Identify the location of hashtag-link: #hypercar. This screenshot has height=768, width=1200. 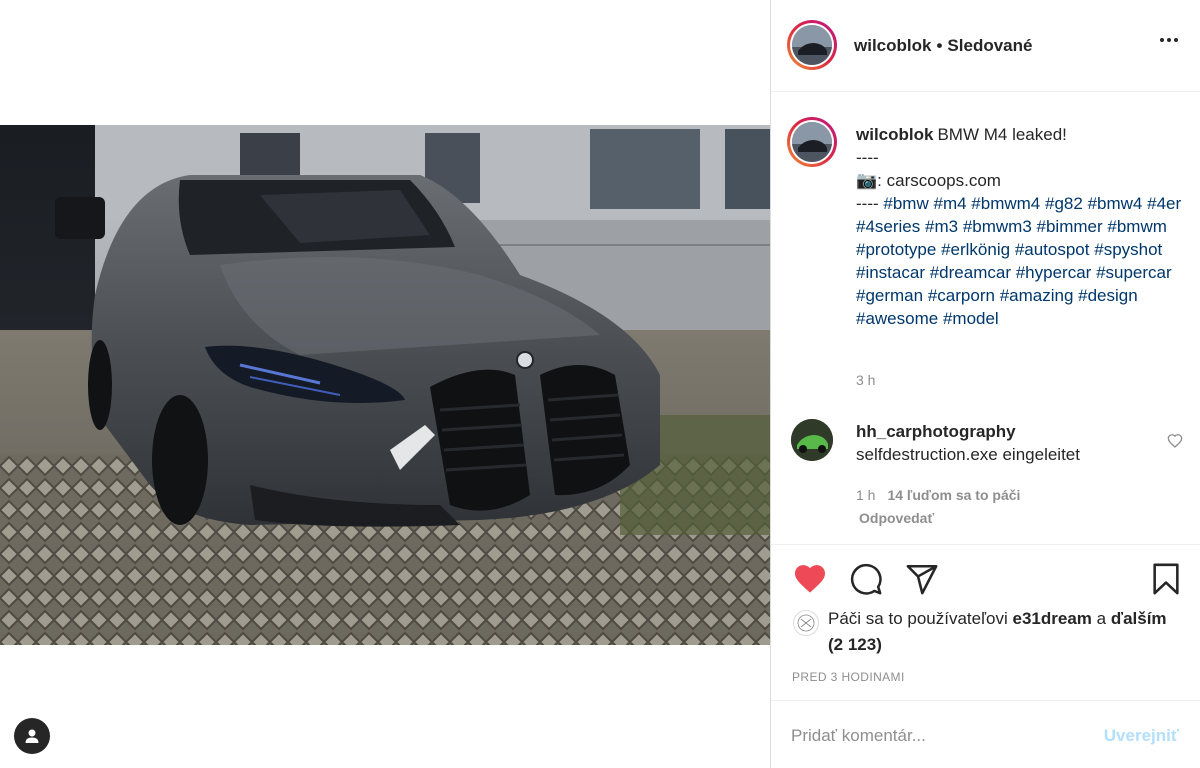
(1054, 272).